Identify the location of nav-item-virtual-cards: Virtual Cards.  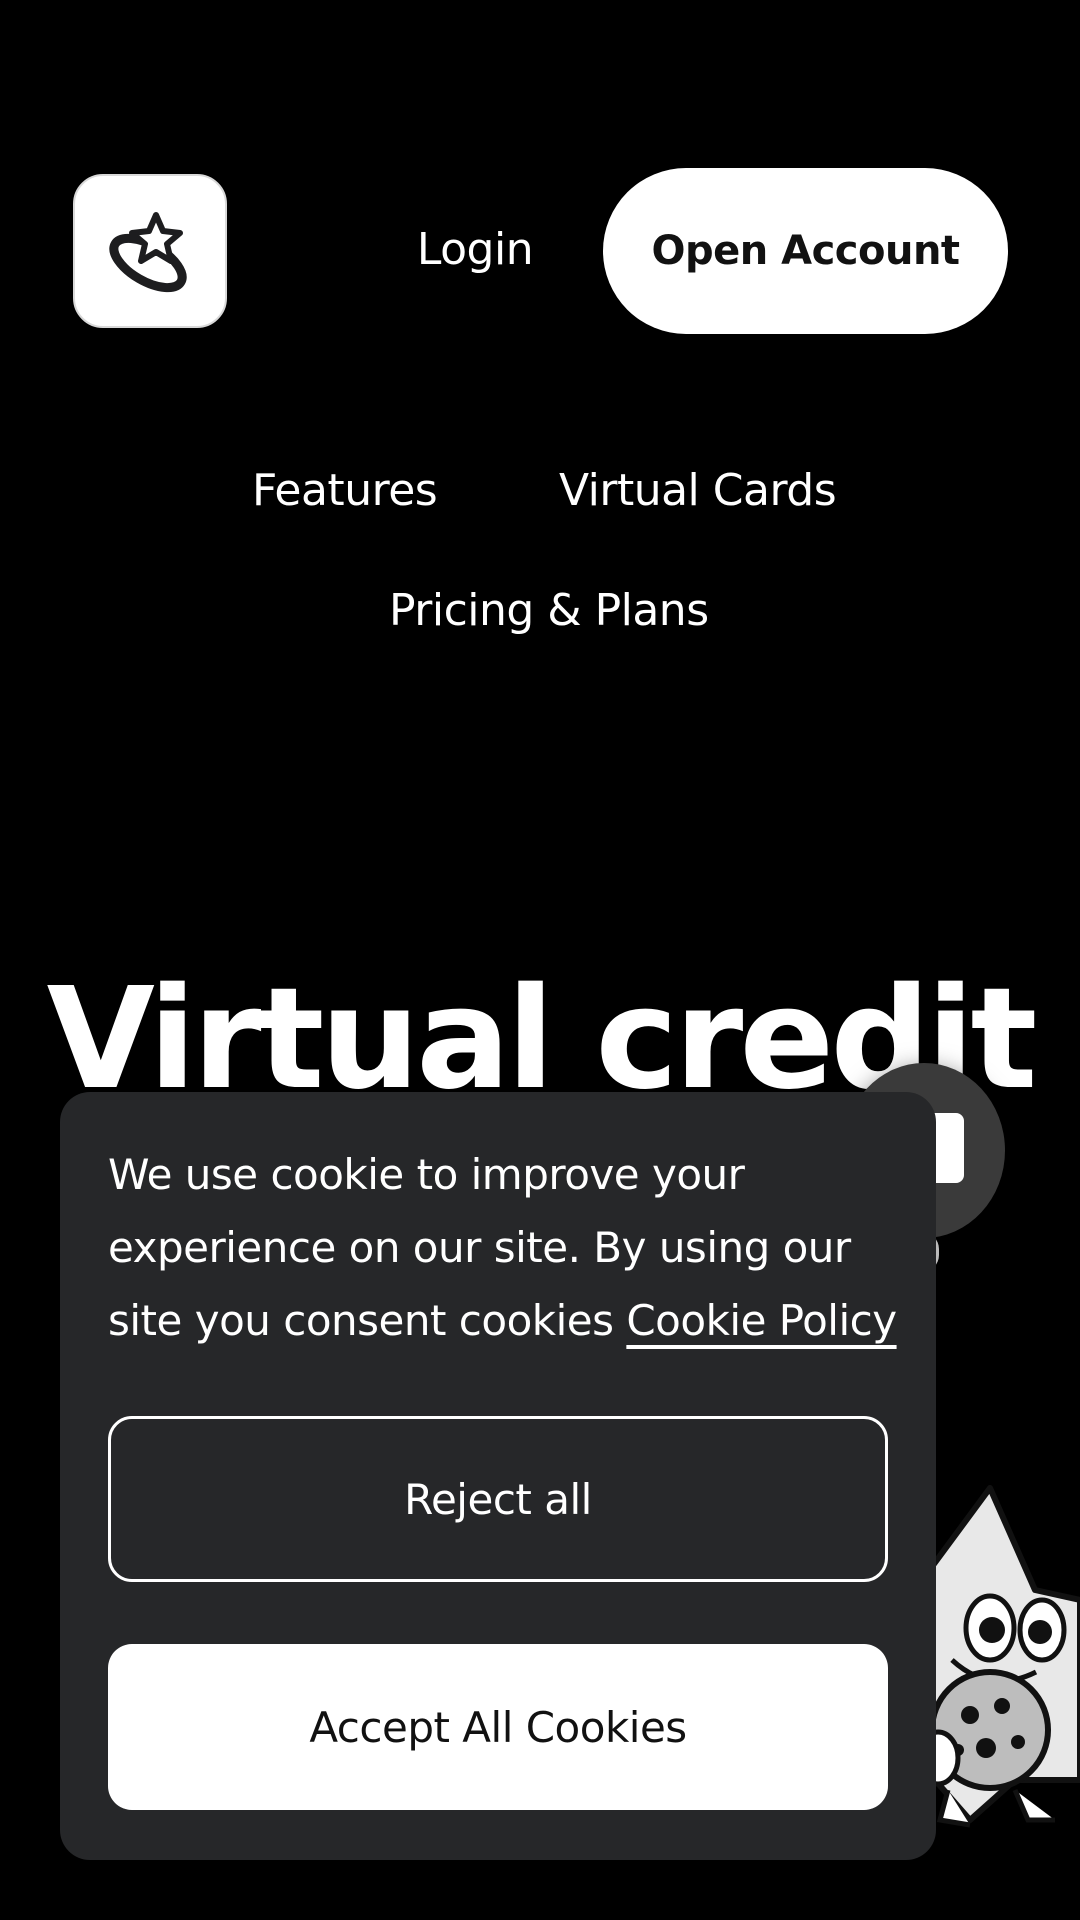
(698, 491).